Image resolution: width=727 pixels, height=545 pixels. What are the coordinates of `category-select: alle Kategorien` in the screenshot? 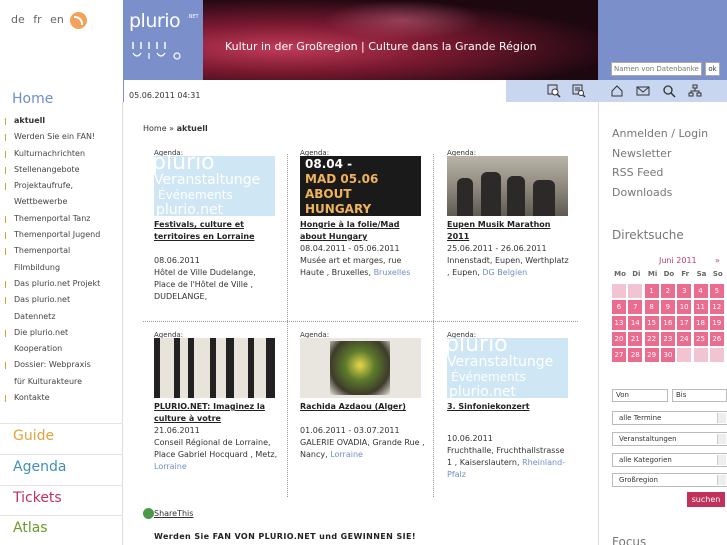 It's located at (669, 460).